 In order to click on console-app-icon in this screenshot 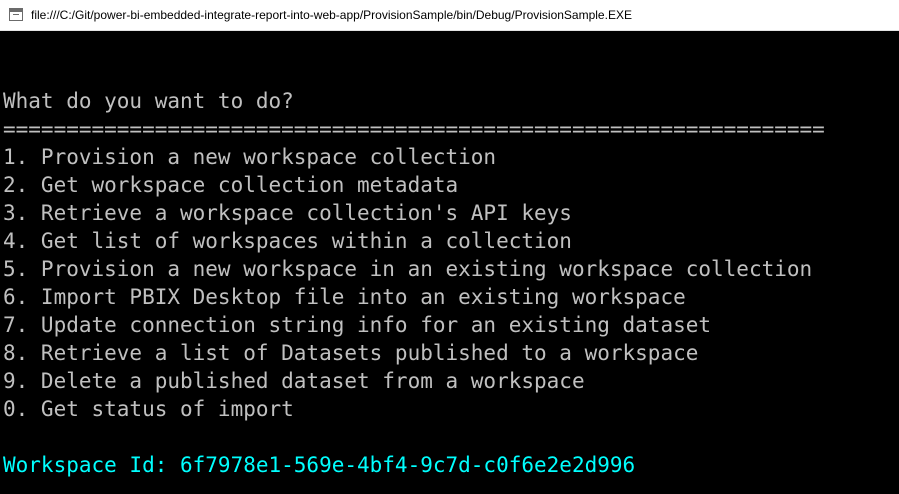, I will do `click(16, 14)`.